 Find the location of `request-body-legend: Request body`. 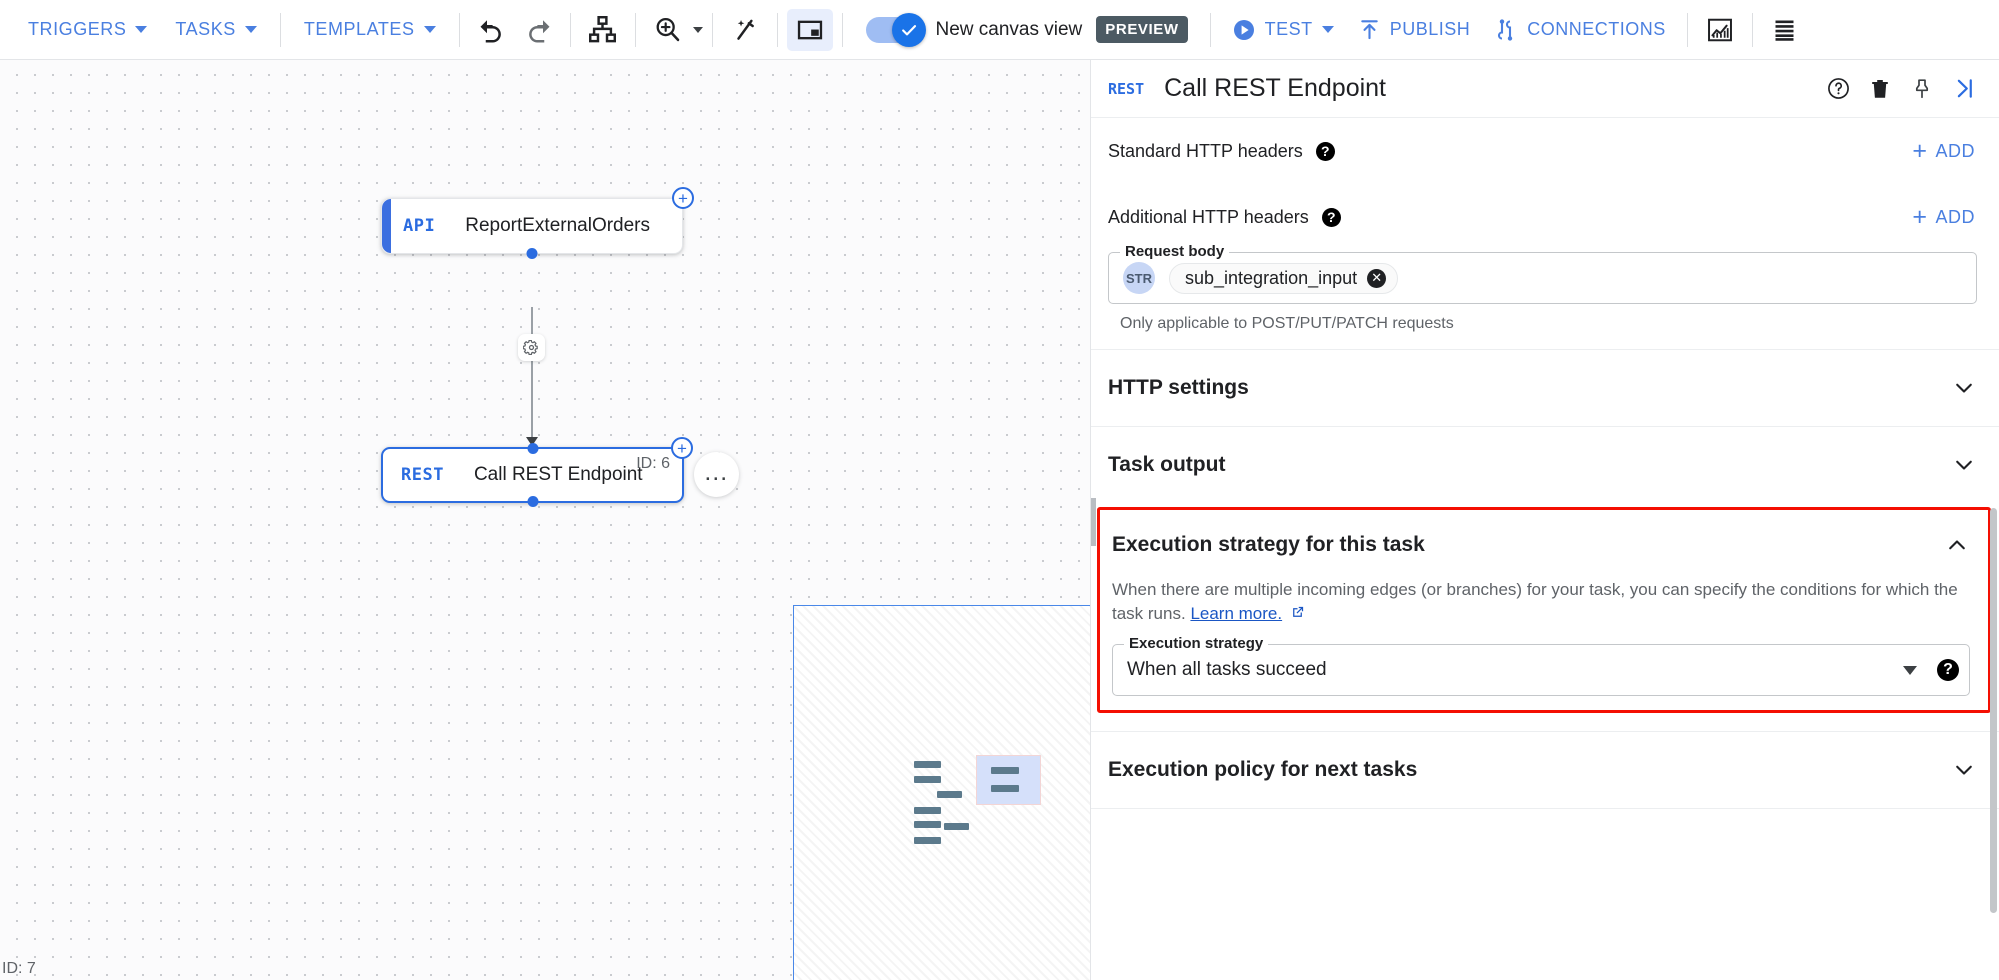

request-body-legend: Request body is located at coordinates (1175, 251).